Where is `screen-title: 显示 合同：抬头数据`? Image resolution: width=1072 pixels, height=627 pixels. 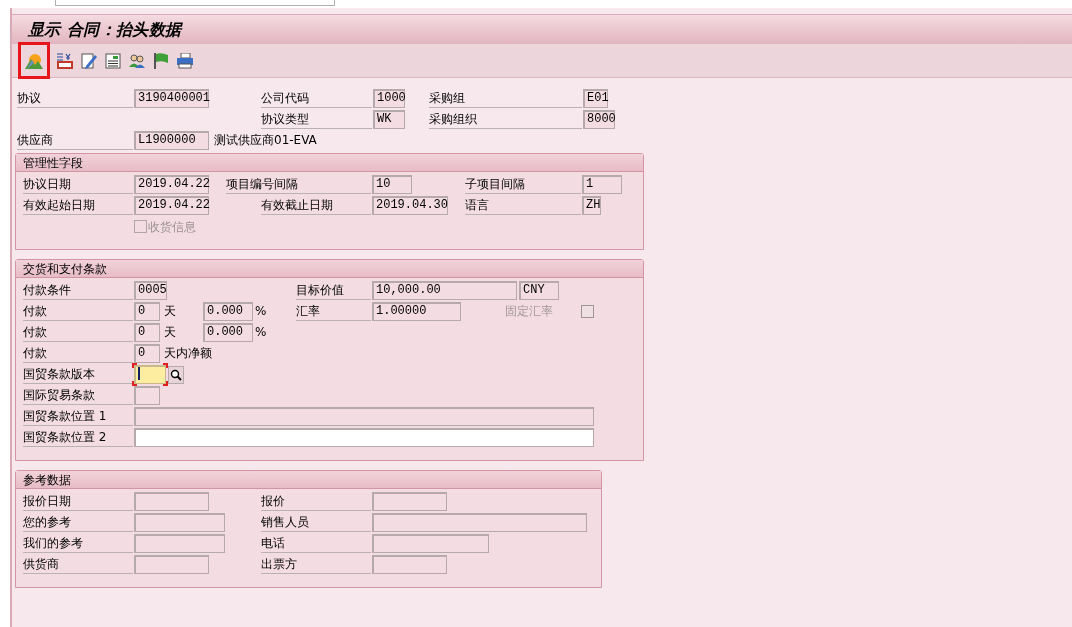 screen-title: 显示 合同：抬头数据 is located at coordinates (105, 29).